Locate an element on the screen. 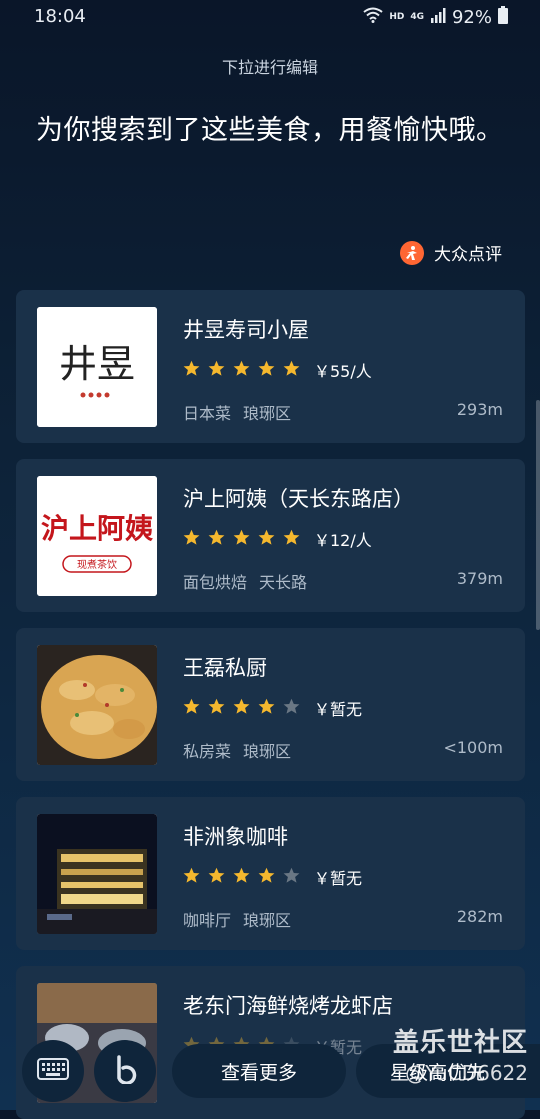  price-per-person: ￥12/人 is located at coordinates (343, 540).